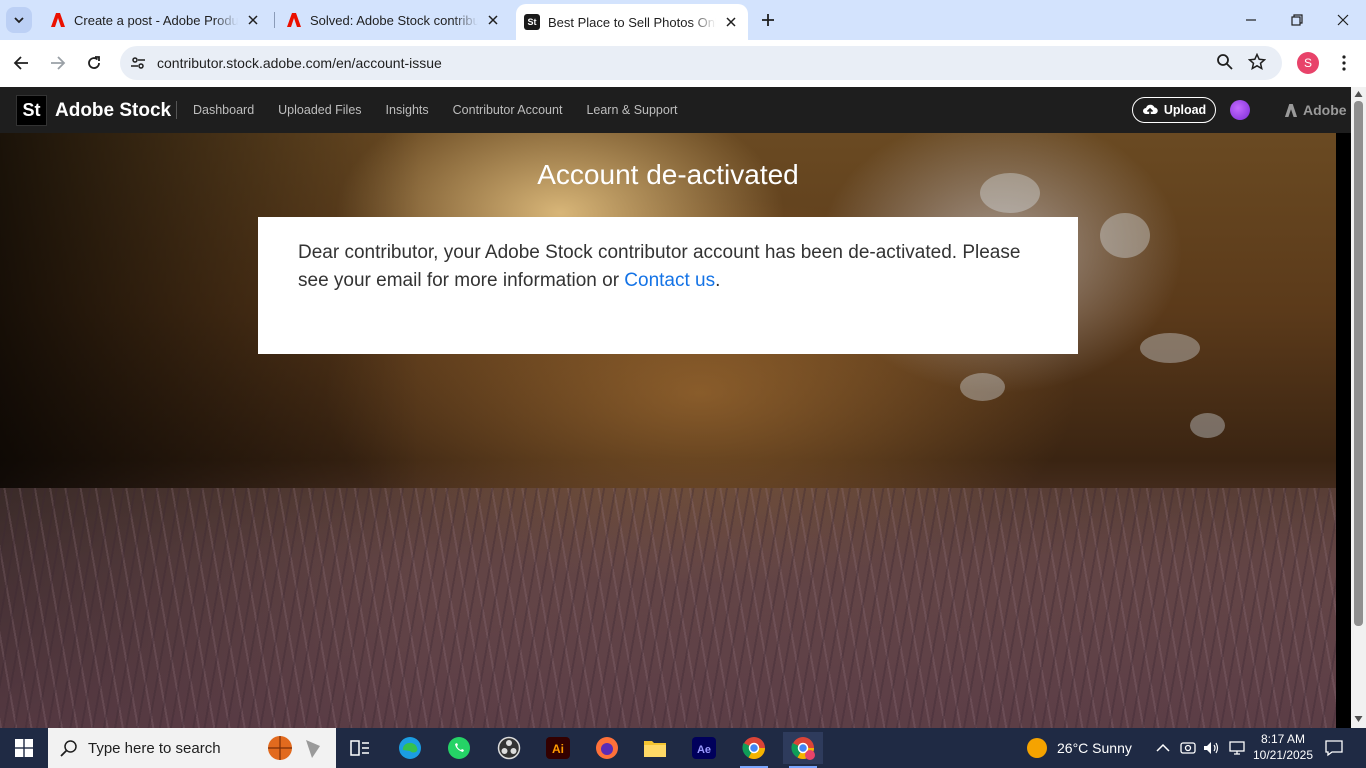 The width and height of the screenshot is (1366, 768). What do you see at coordinates (294, 748) in the screenshot?
I see `basketball-icon` at bounding box center [294, 748].